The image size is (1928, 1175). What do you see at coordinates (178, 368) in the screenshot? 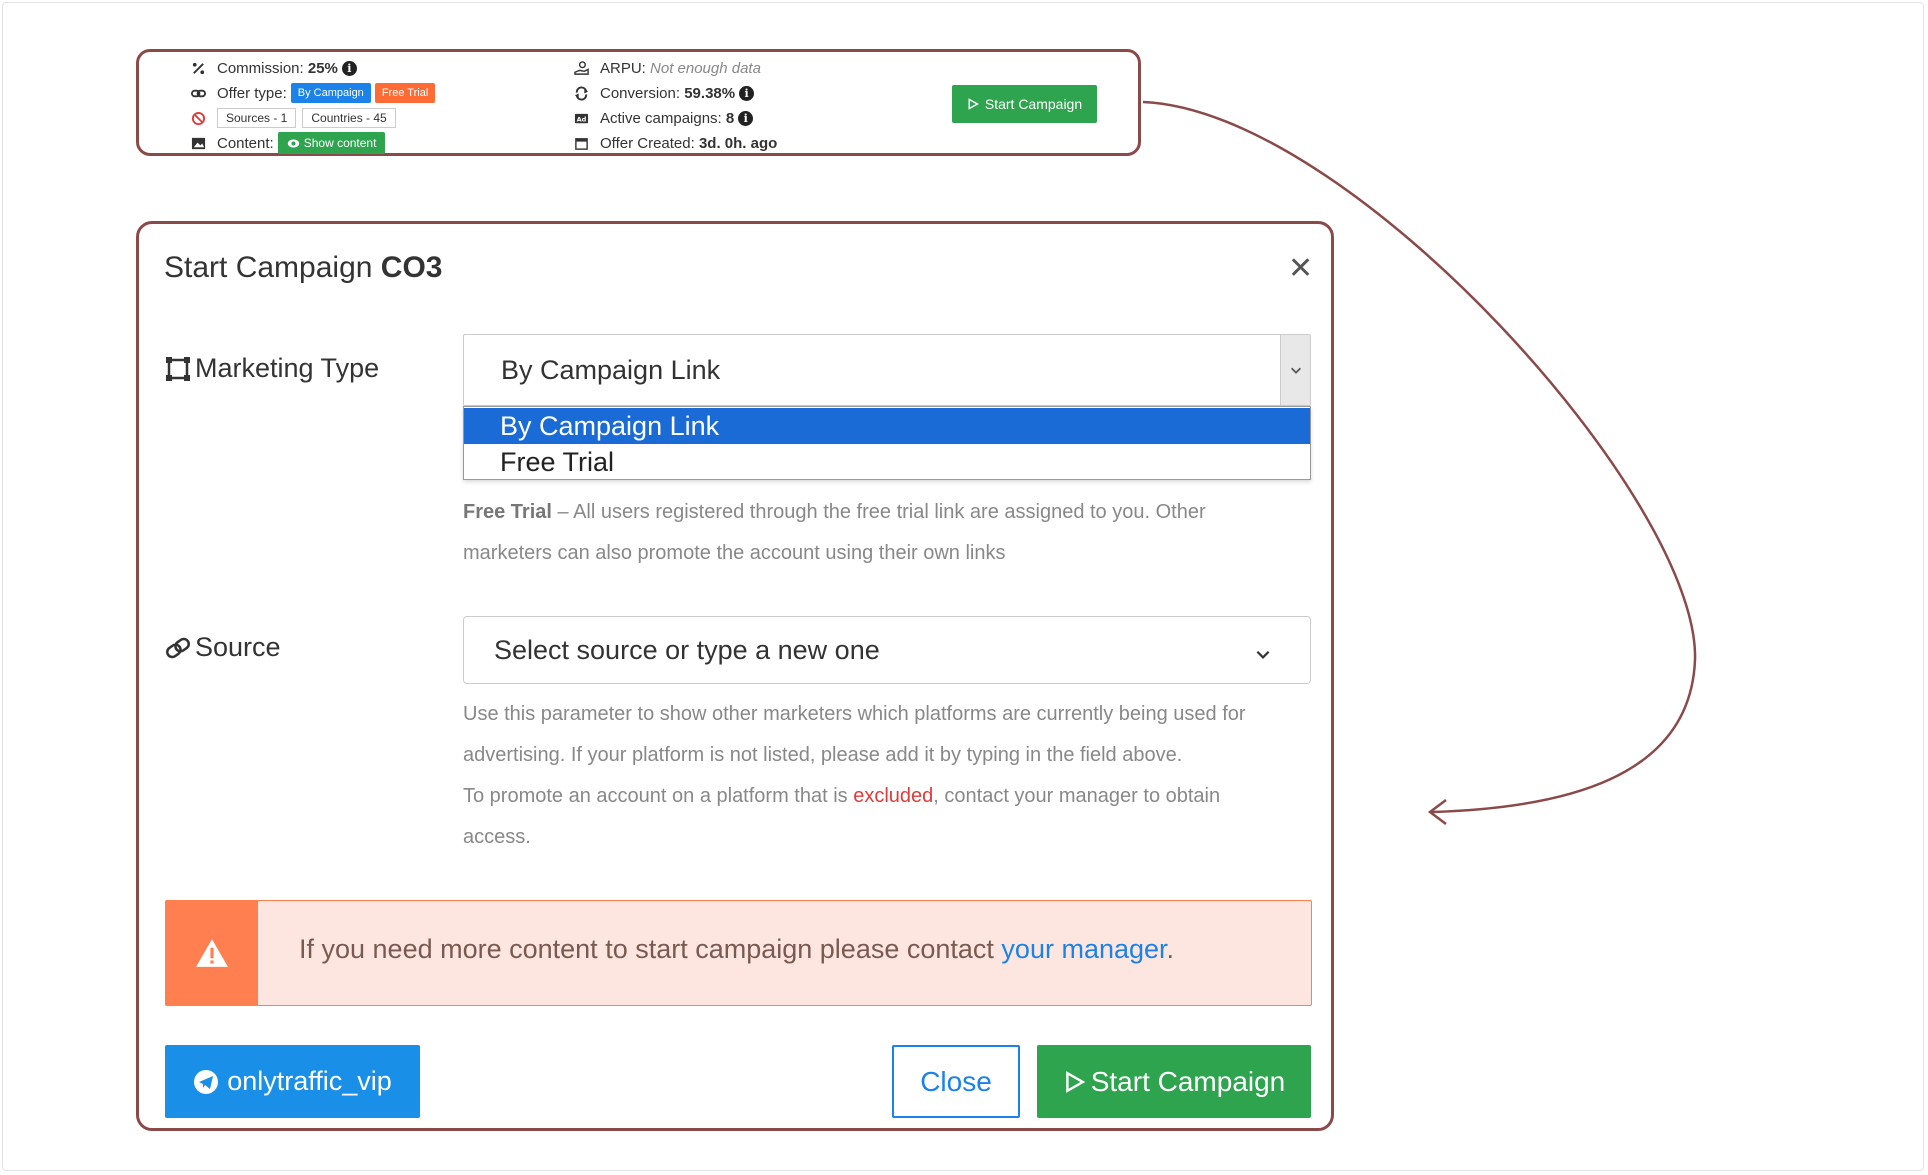
I see `vector-square-icon` at bounding box center [178, 368].